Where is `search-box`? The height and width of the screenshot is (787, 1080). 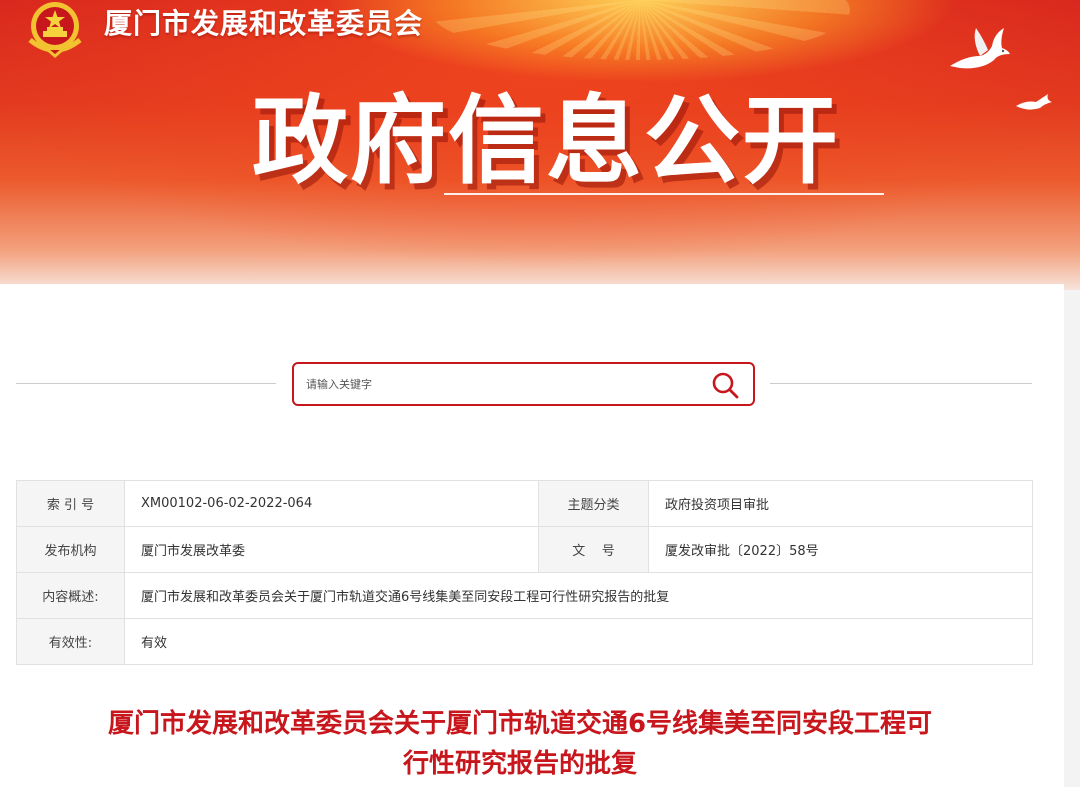 search-box is located at coordinates (523, 384).